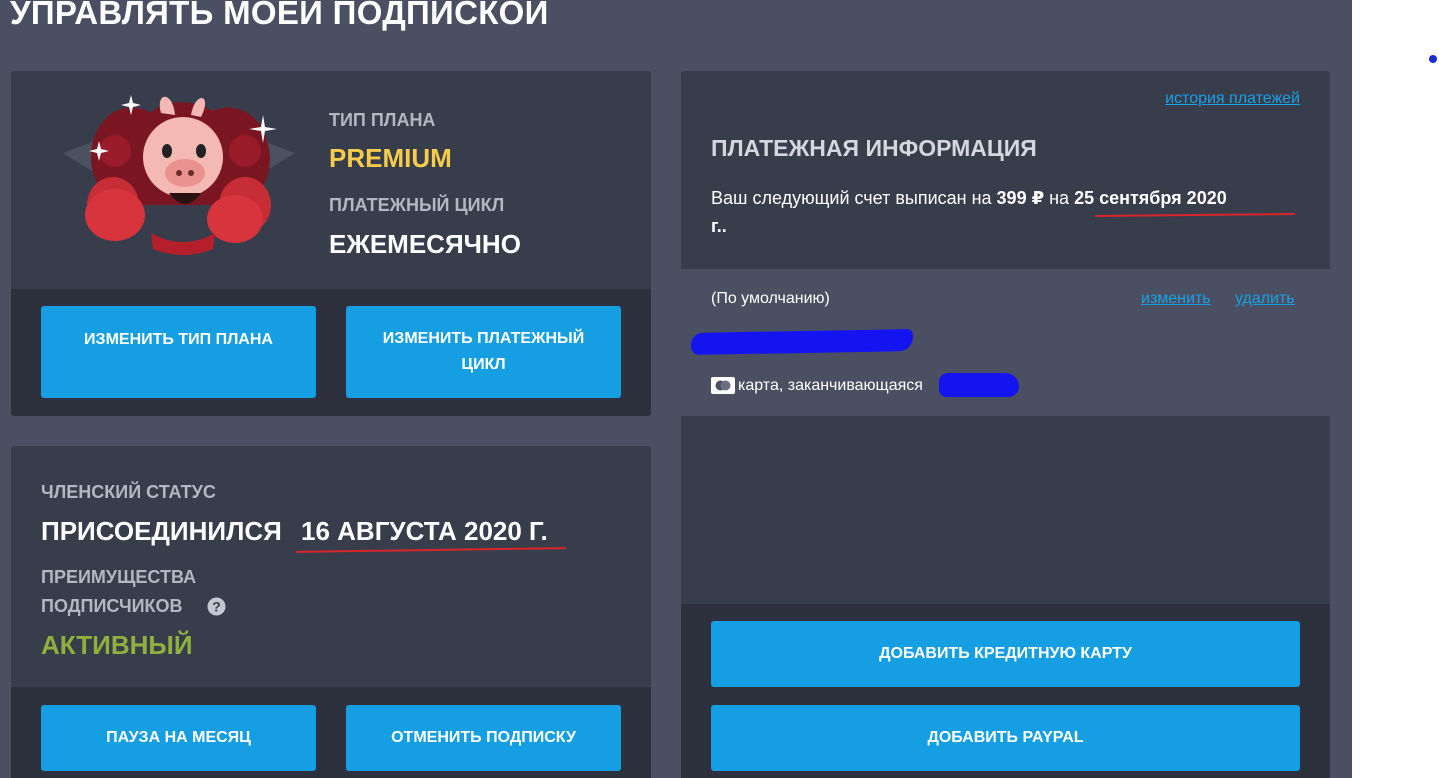 The height and width of the screenshot is (778, 1439). What do you see at coordinates (1433, 59) in the screenshot?
I see `bullet-dot` at bounding box center [1433, 59].